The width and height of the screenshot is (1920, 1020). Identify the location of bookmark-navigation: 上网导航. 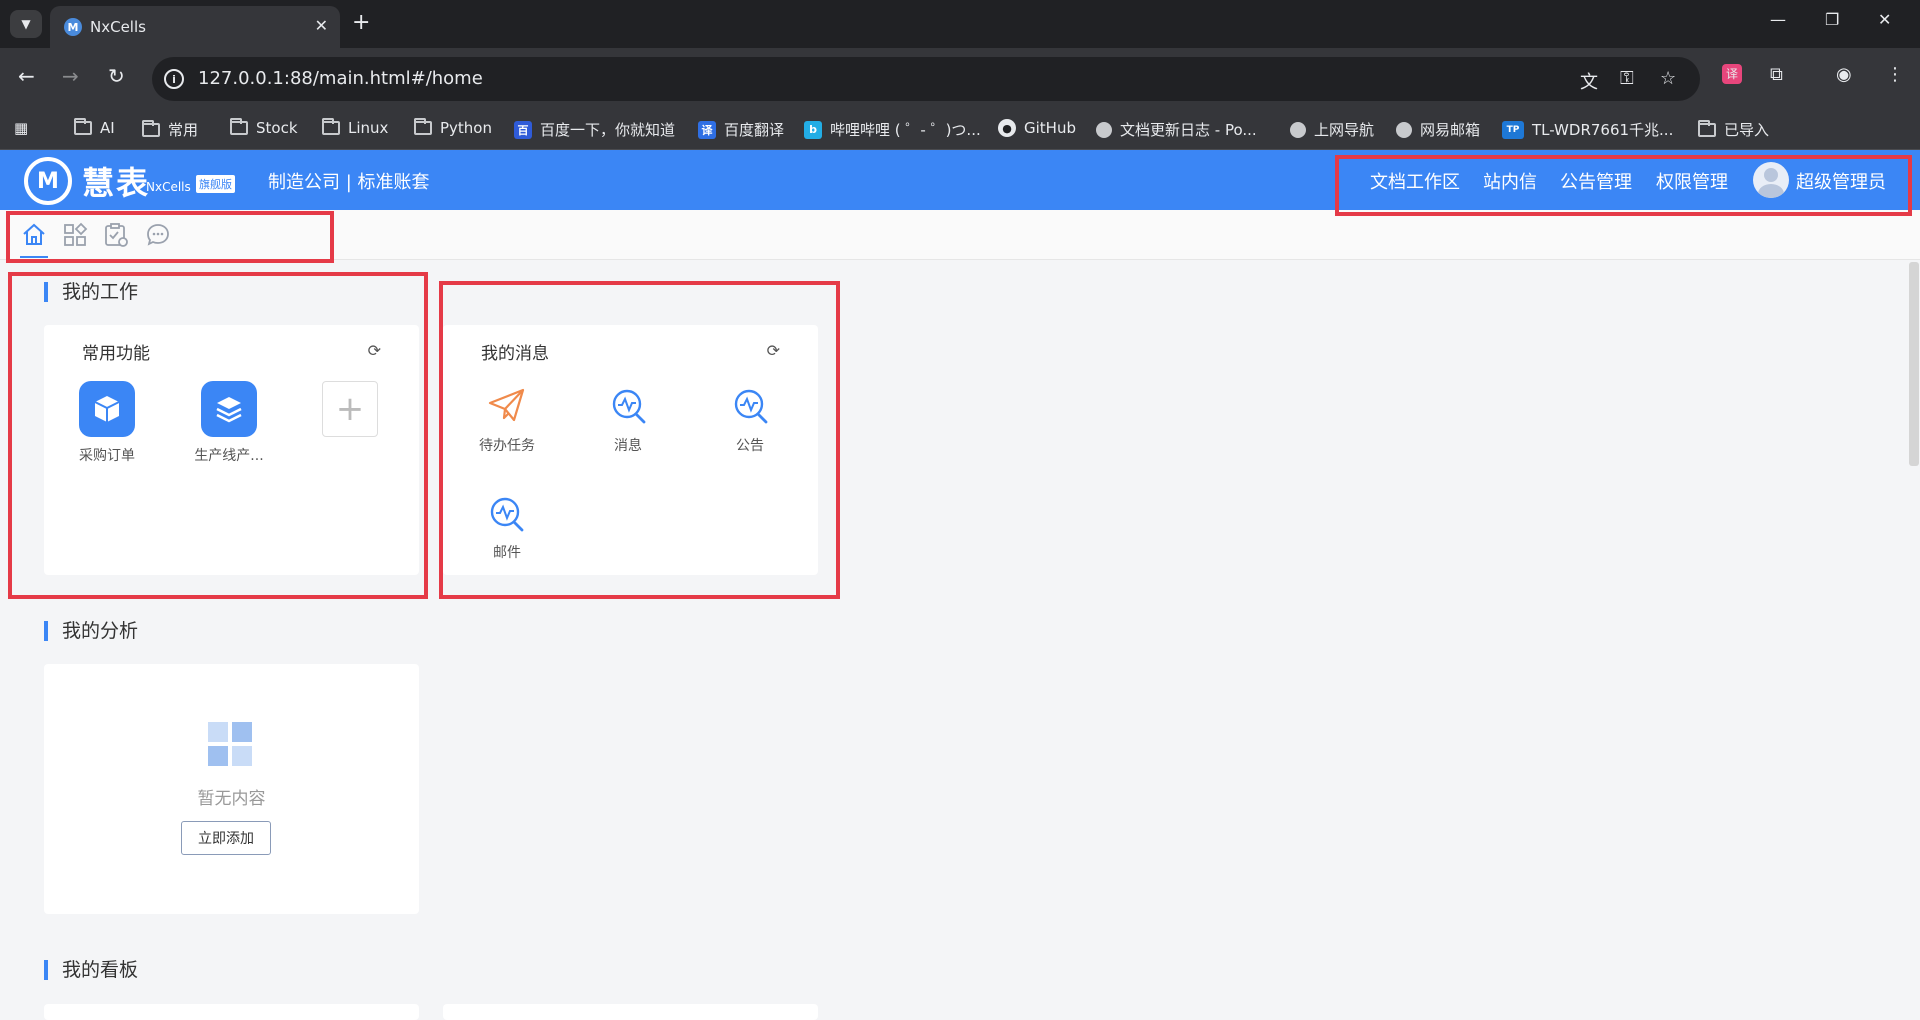
(1332, 129).